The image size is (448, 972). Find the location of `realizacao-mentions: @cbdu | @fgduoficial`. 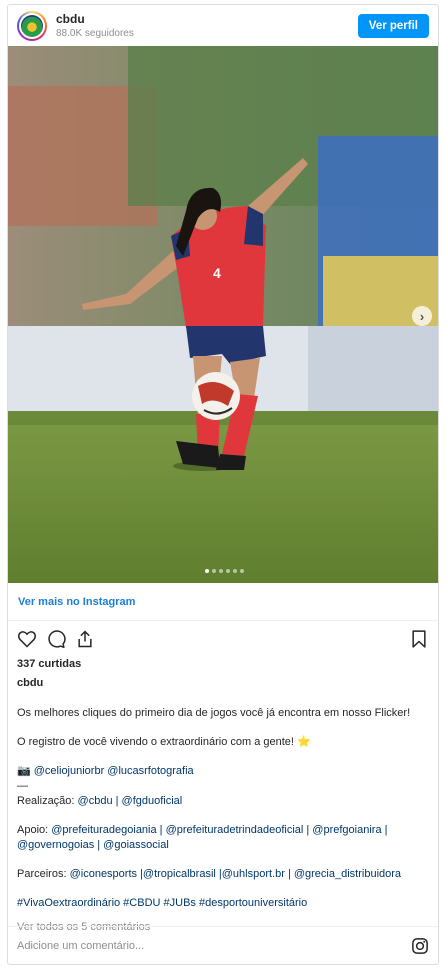

realizacao-mentions: @cbdu | @fgduoficial is located at coordinates (130, 801).